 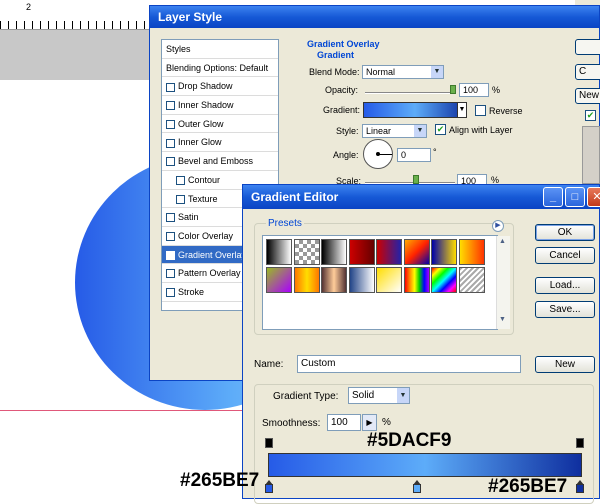 I want to click on maximize-icon: □, so click(x=575, y=197).